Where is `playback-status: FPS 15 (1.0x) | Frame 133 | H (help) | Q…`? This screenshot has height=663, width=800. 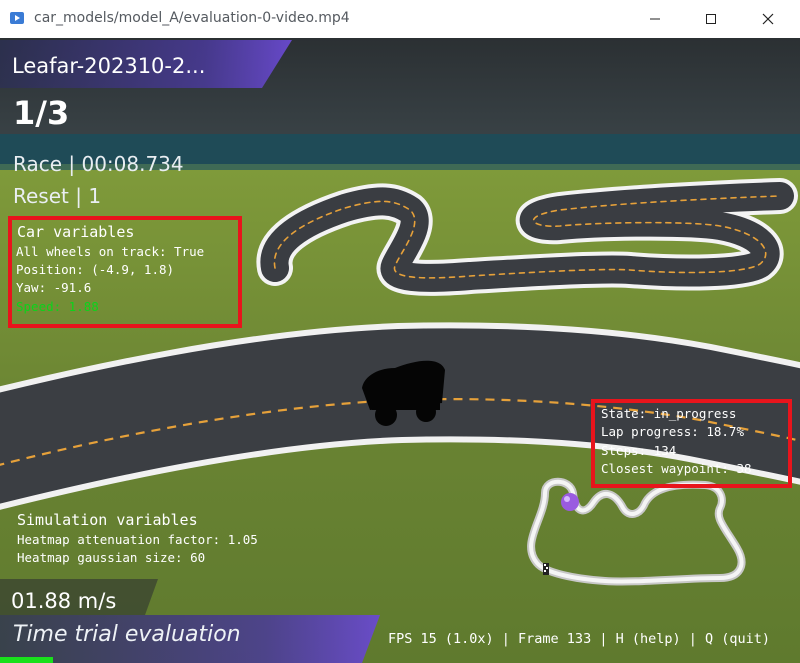
playback-status: FPS 15 (1.0x) | Frame 133 | H (help) | Q… is located at coordinates (579, 639).